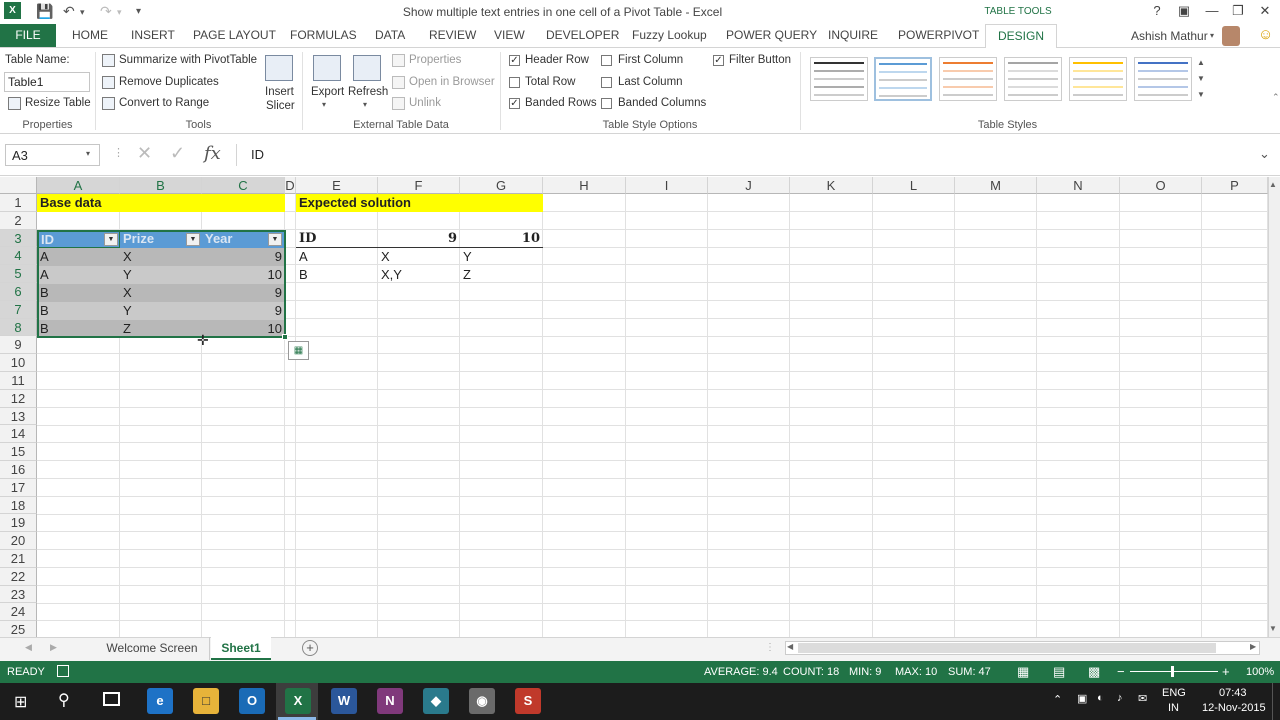 The height and width of the screenshot is (720, 1280). What do you see at coordinates (1231, 36) in the screenshot?
I see `avatar` at bounding box center [1231, 36].